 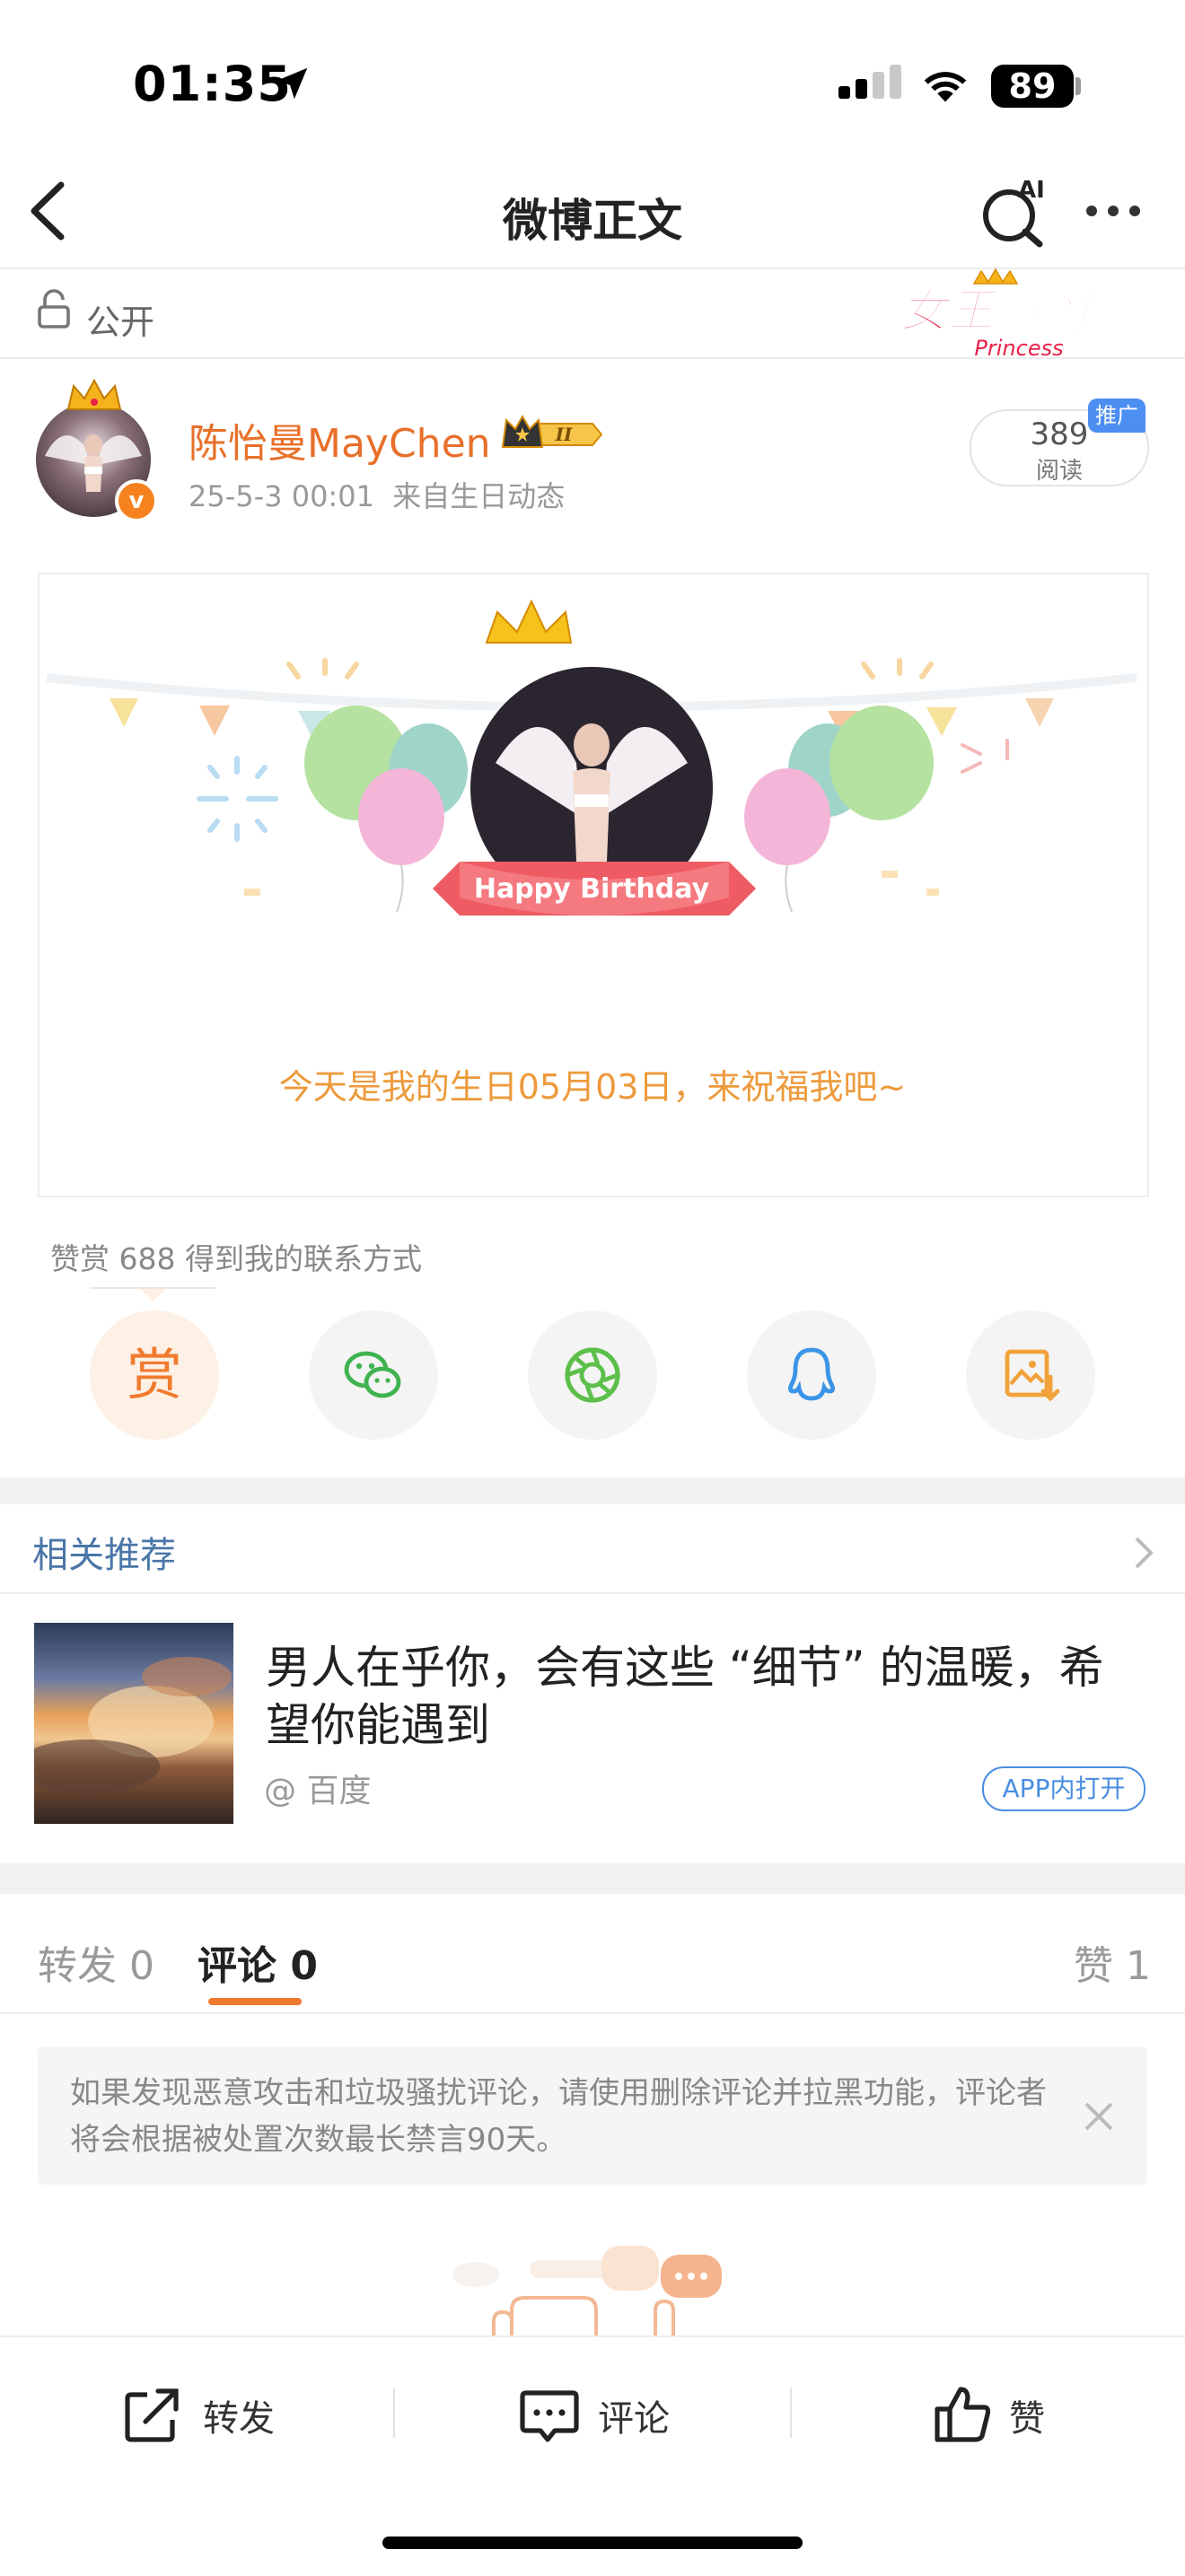 What do you see at coordinates (1064, 1788) in the screenshot?
I see `open-in-app-button: APP内打开` at bounding box center [1064, 1788].